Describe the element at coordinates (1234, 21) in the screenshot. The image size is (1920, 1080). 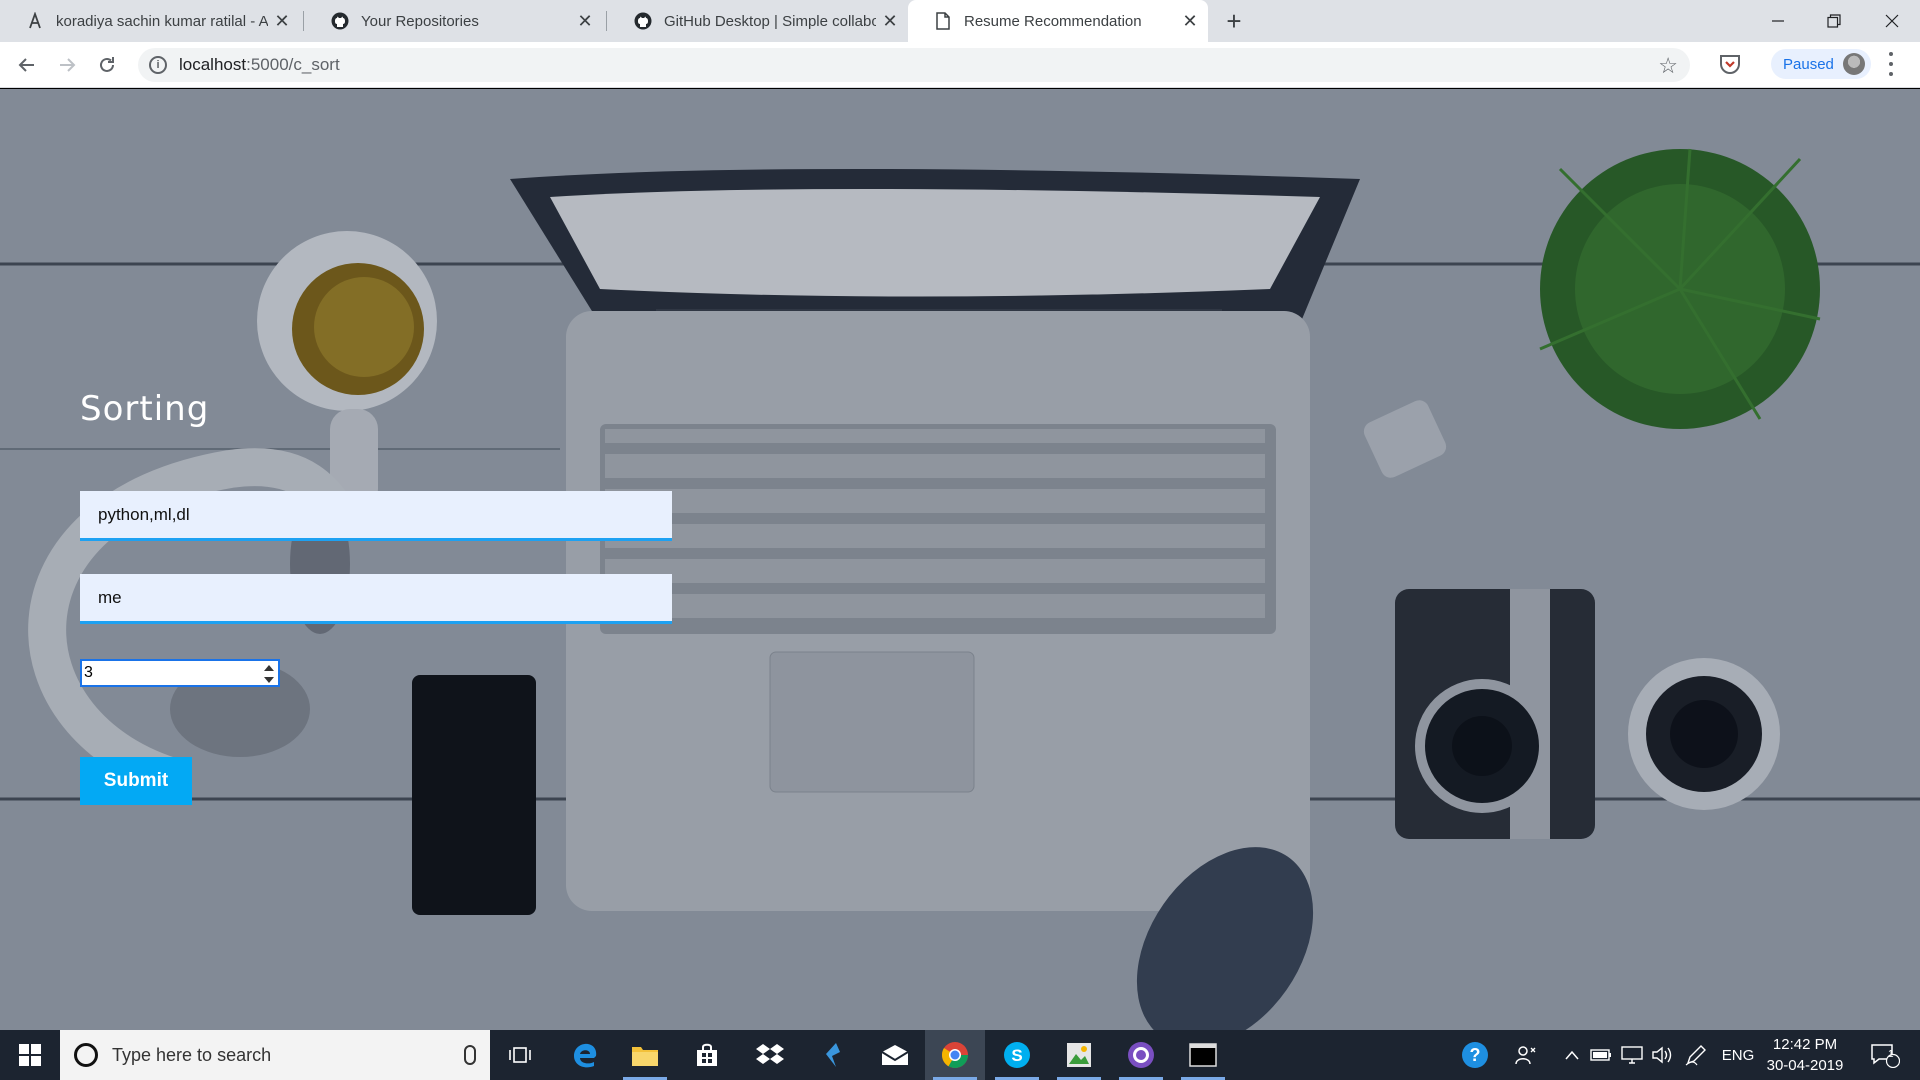
I see `new-tab-button: +` at that location.